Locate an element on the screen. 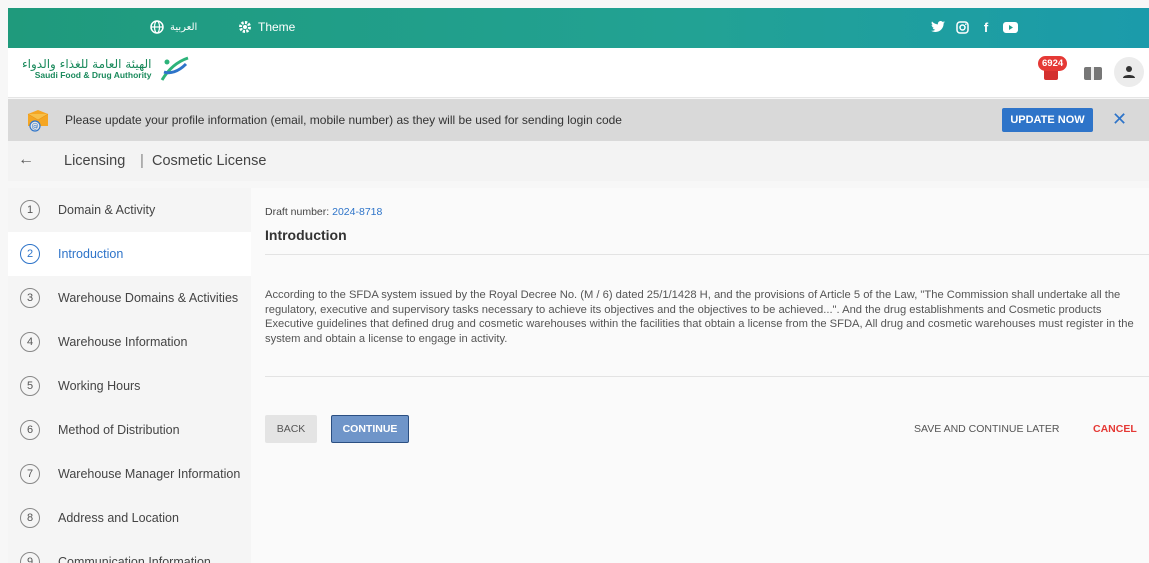  user-icon is located at coordinates (1129, 72).